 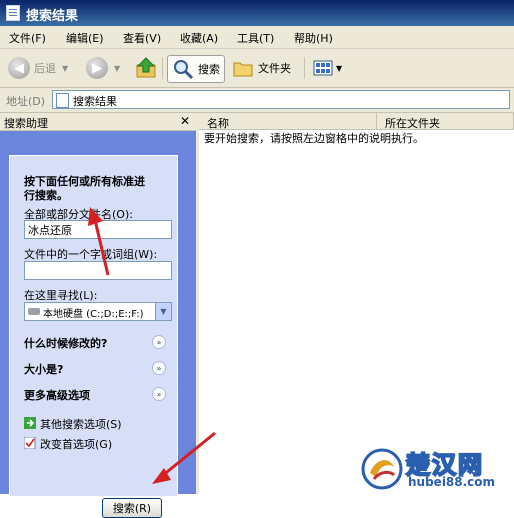 I want to click on annotation-arrows, so click(x=152, y=345).